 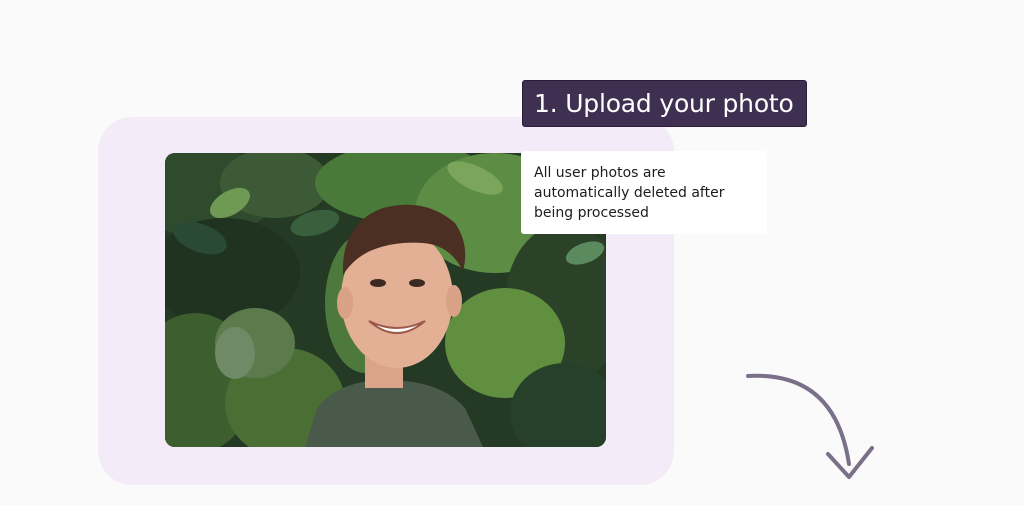 I want to click on privacy-note-line: All user photos are, so click(x=600, y=173).